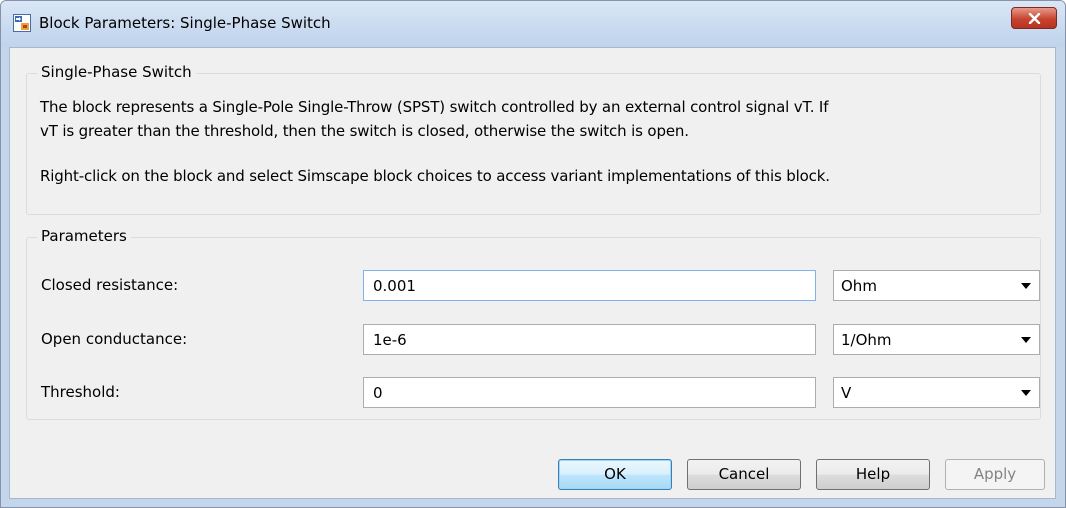 The image size is (1066, 508). Describe the element at coordinates (873, 474) in the screenshot. I see `help-button: Help` at that location.